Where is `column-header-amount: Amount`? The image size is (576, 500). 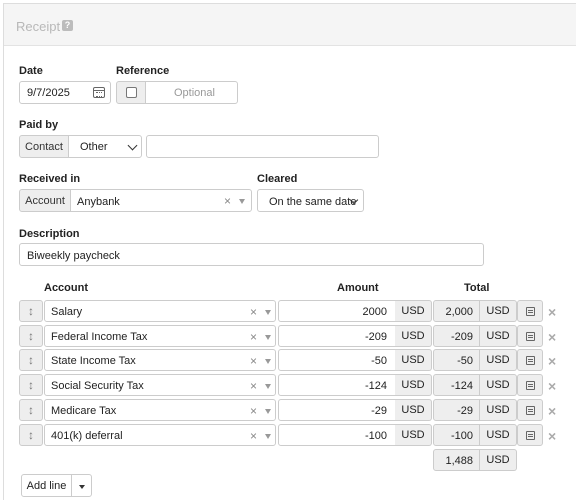 column-header-amount: Amount is located at coordinates (358, 288).